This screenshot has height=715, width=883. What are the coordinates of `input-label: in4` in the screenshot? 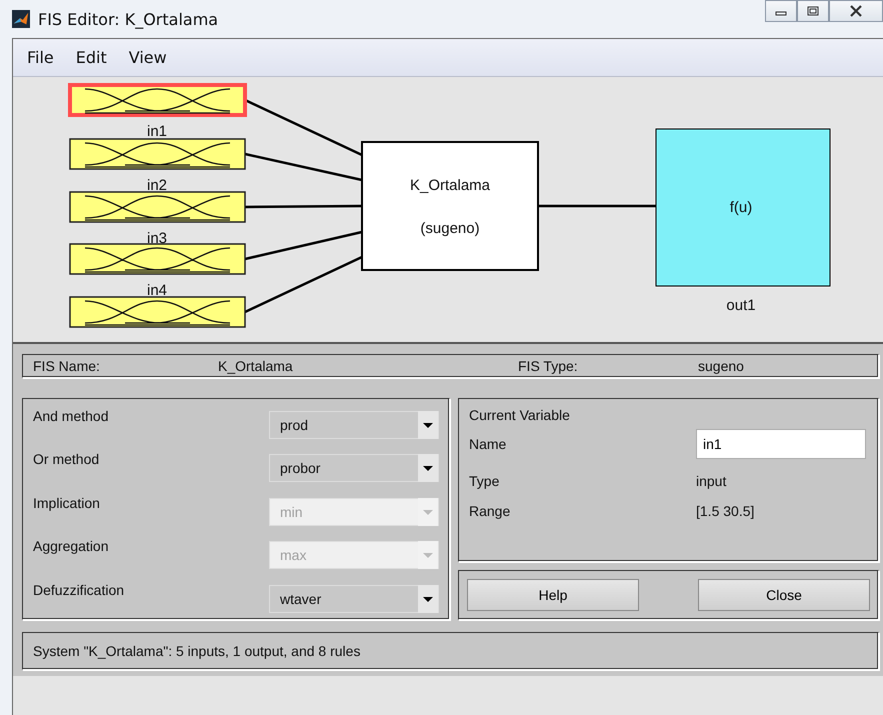 It's located at (157, 290).